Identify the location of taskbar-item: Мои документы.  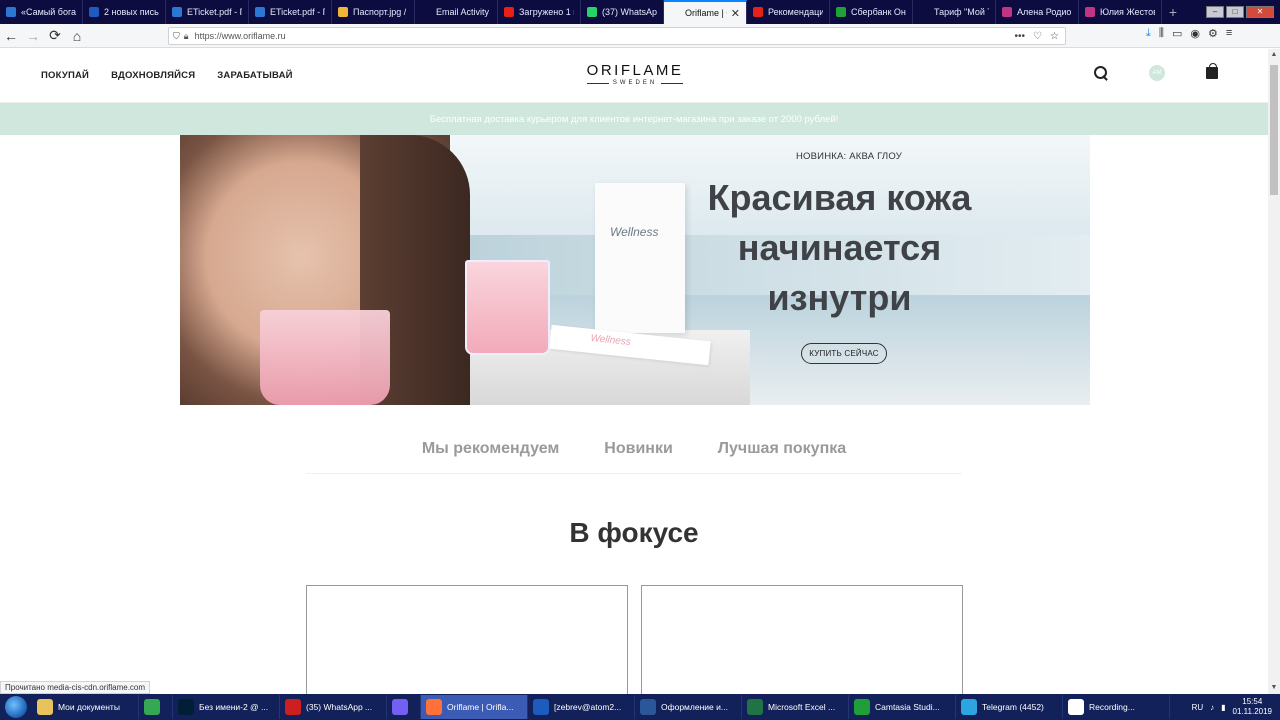
(85, 707).